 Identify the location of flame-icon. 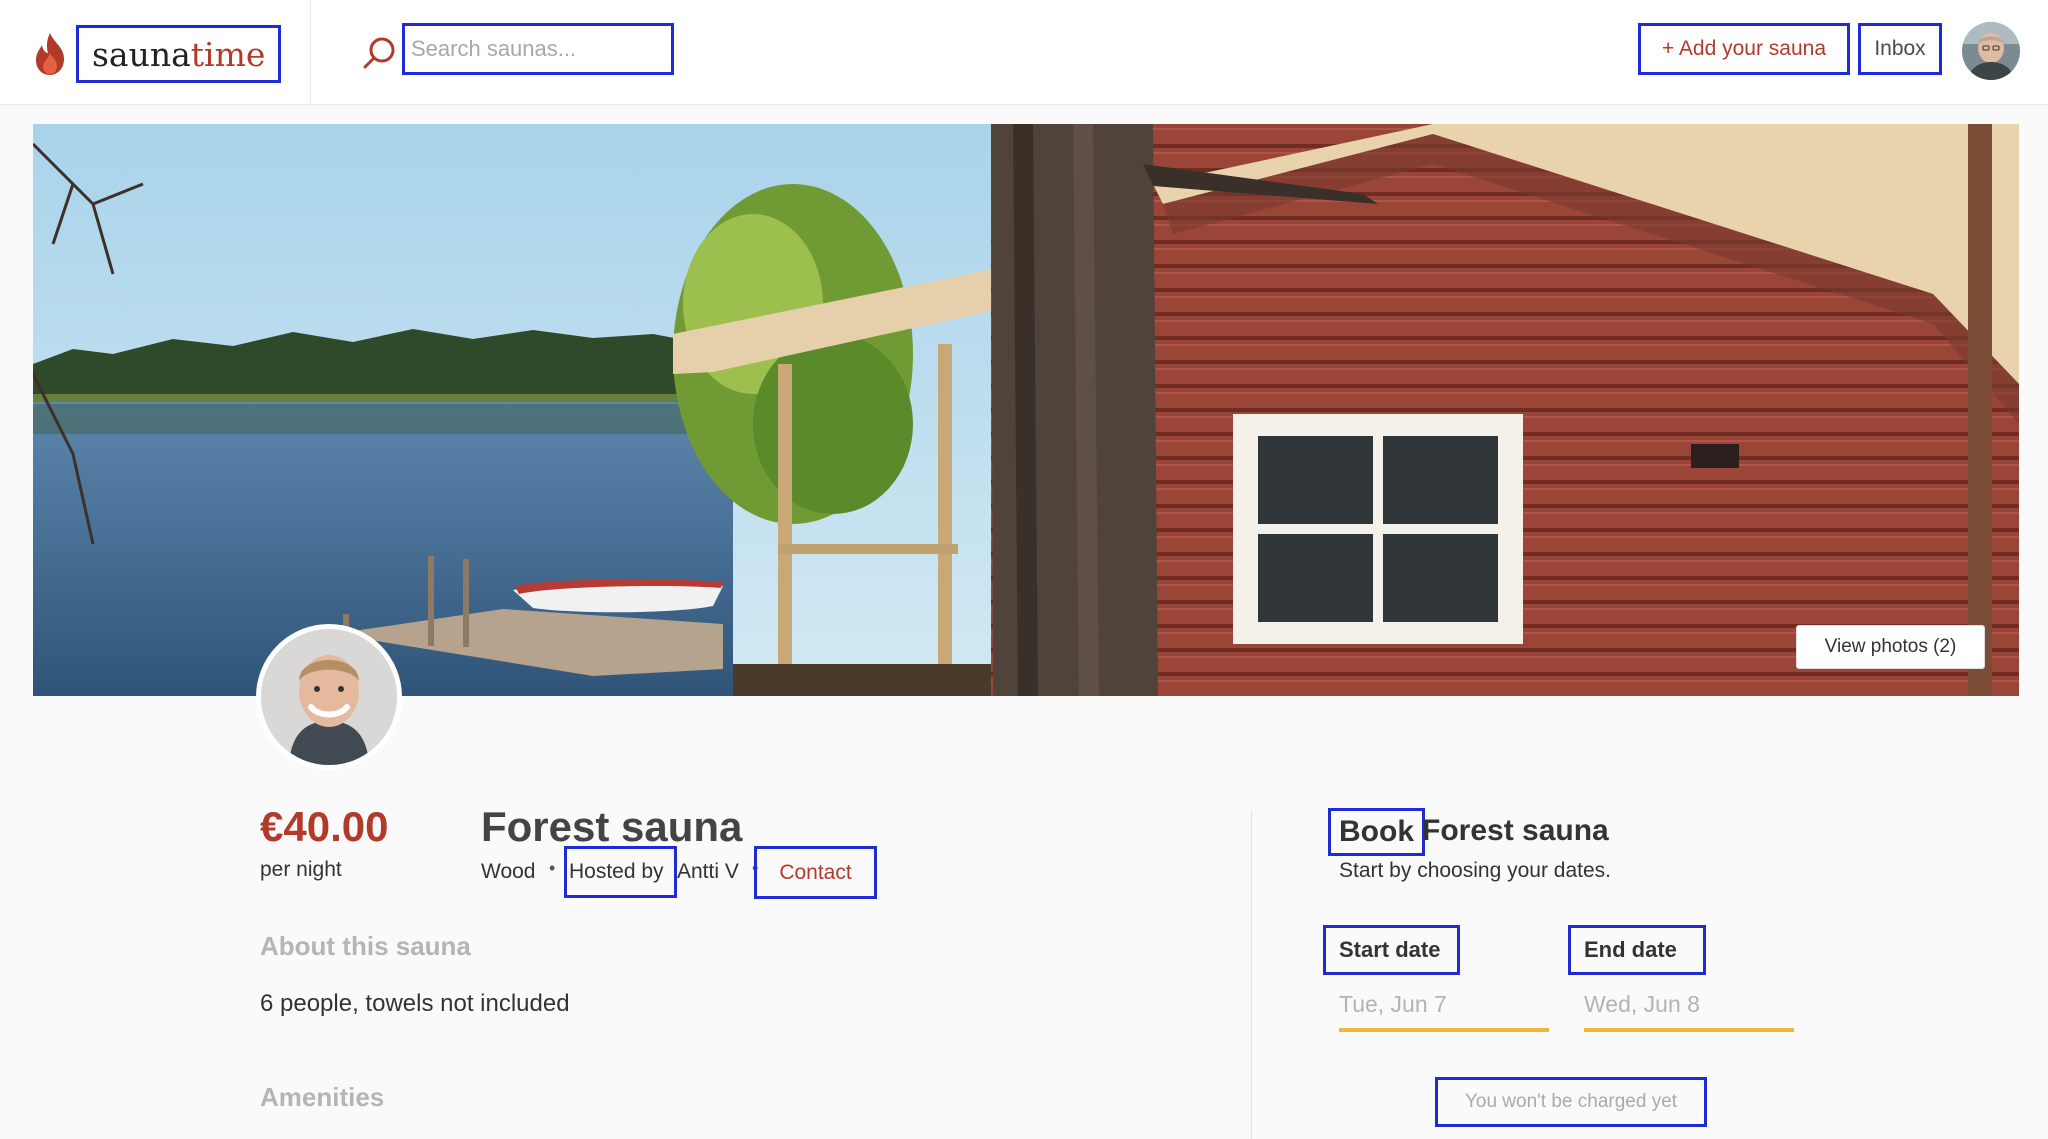
(50, 54).